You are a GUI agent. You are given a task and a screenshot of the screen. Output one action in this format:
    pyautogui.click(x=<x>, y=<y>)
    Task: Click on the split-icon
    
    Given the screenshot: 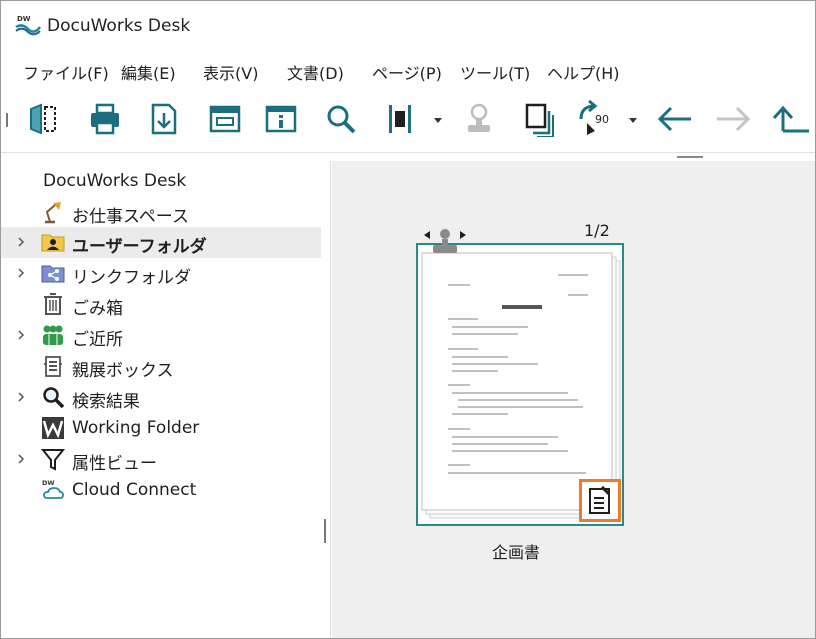 What is the action you would take?
    pyautogui.click(x=43, y=119)
    